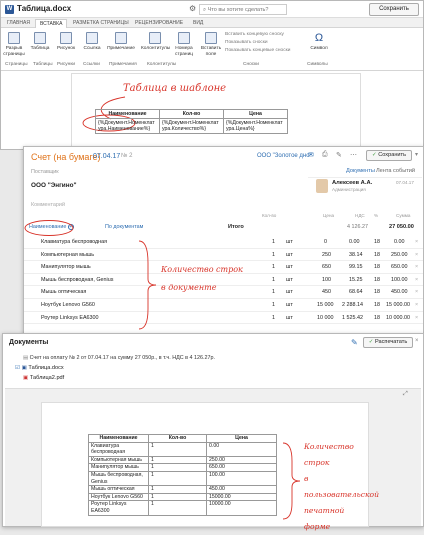  I want to click on tab-layout: РАЗМЕТКА СТРАНИЦЫ, so click(101, 23).